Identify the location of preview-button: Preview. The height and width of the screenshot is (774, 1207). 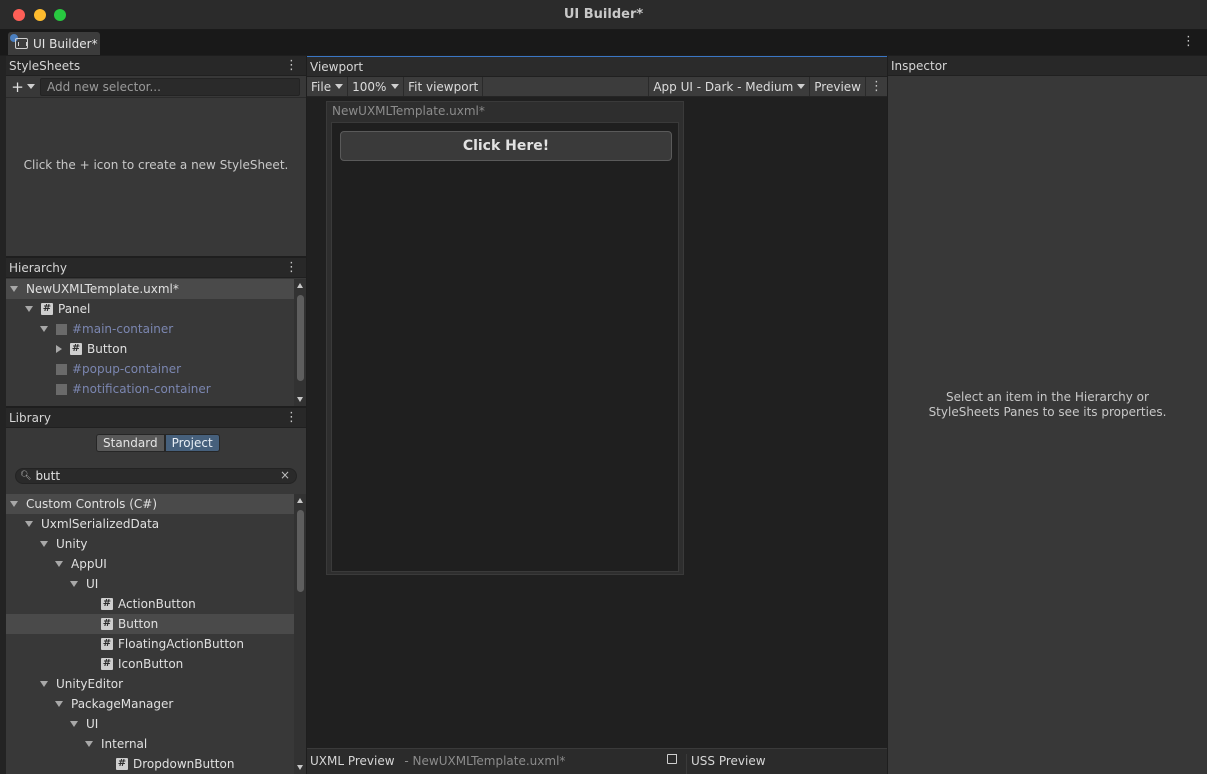
(838, 86).